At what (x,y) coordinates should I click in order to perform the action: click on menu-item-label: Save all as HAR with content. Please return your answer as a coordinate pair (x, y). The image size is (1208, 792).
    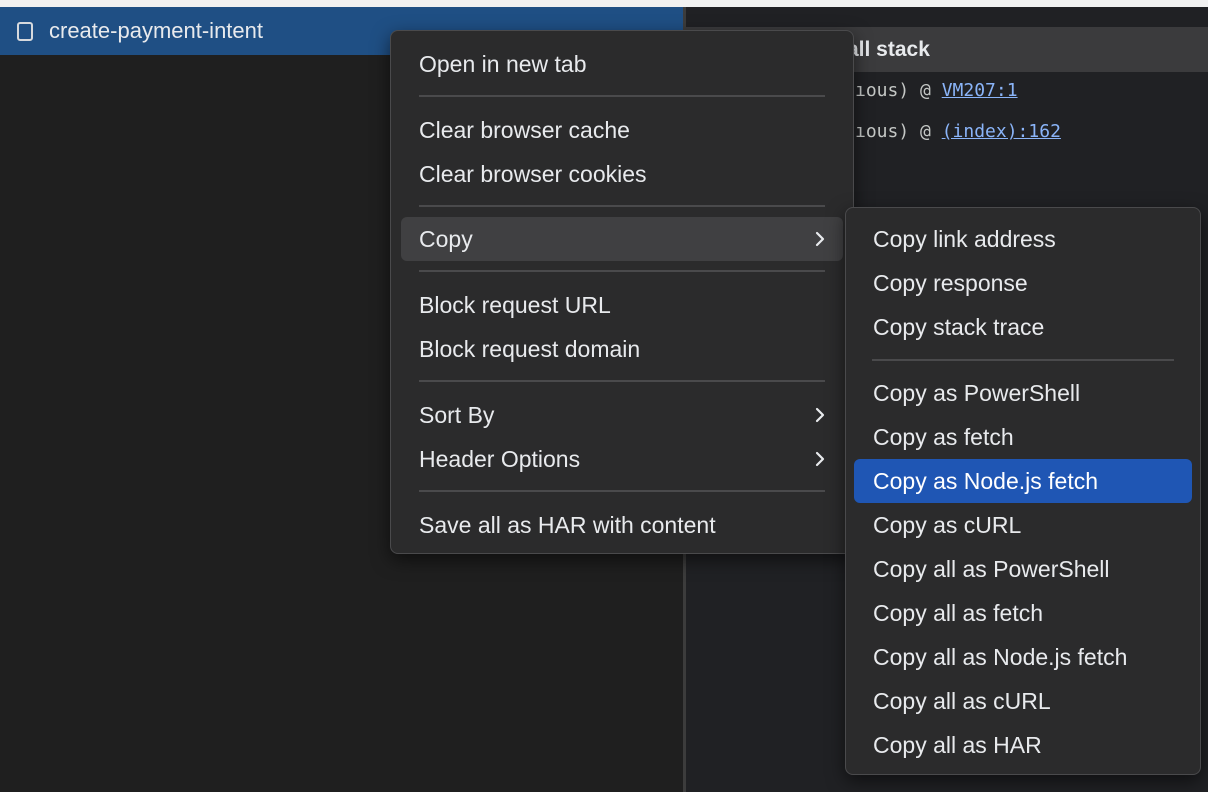
    Looking at the image, I should click on (567, 524).